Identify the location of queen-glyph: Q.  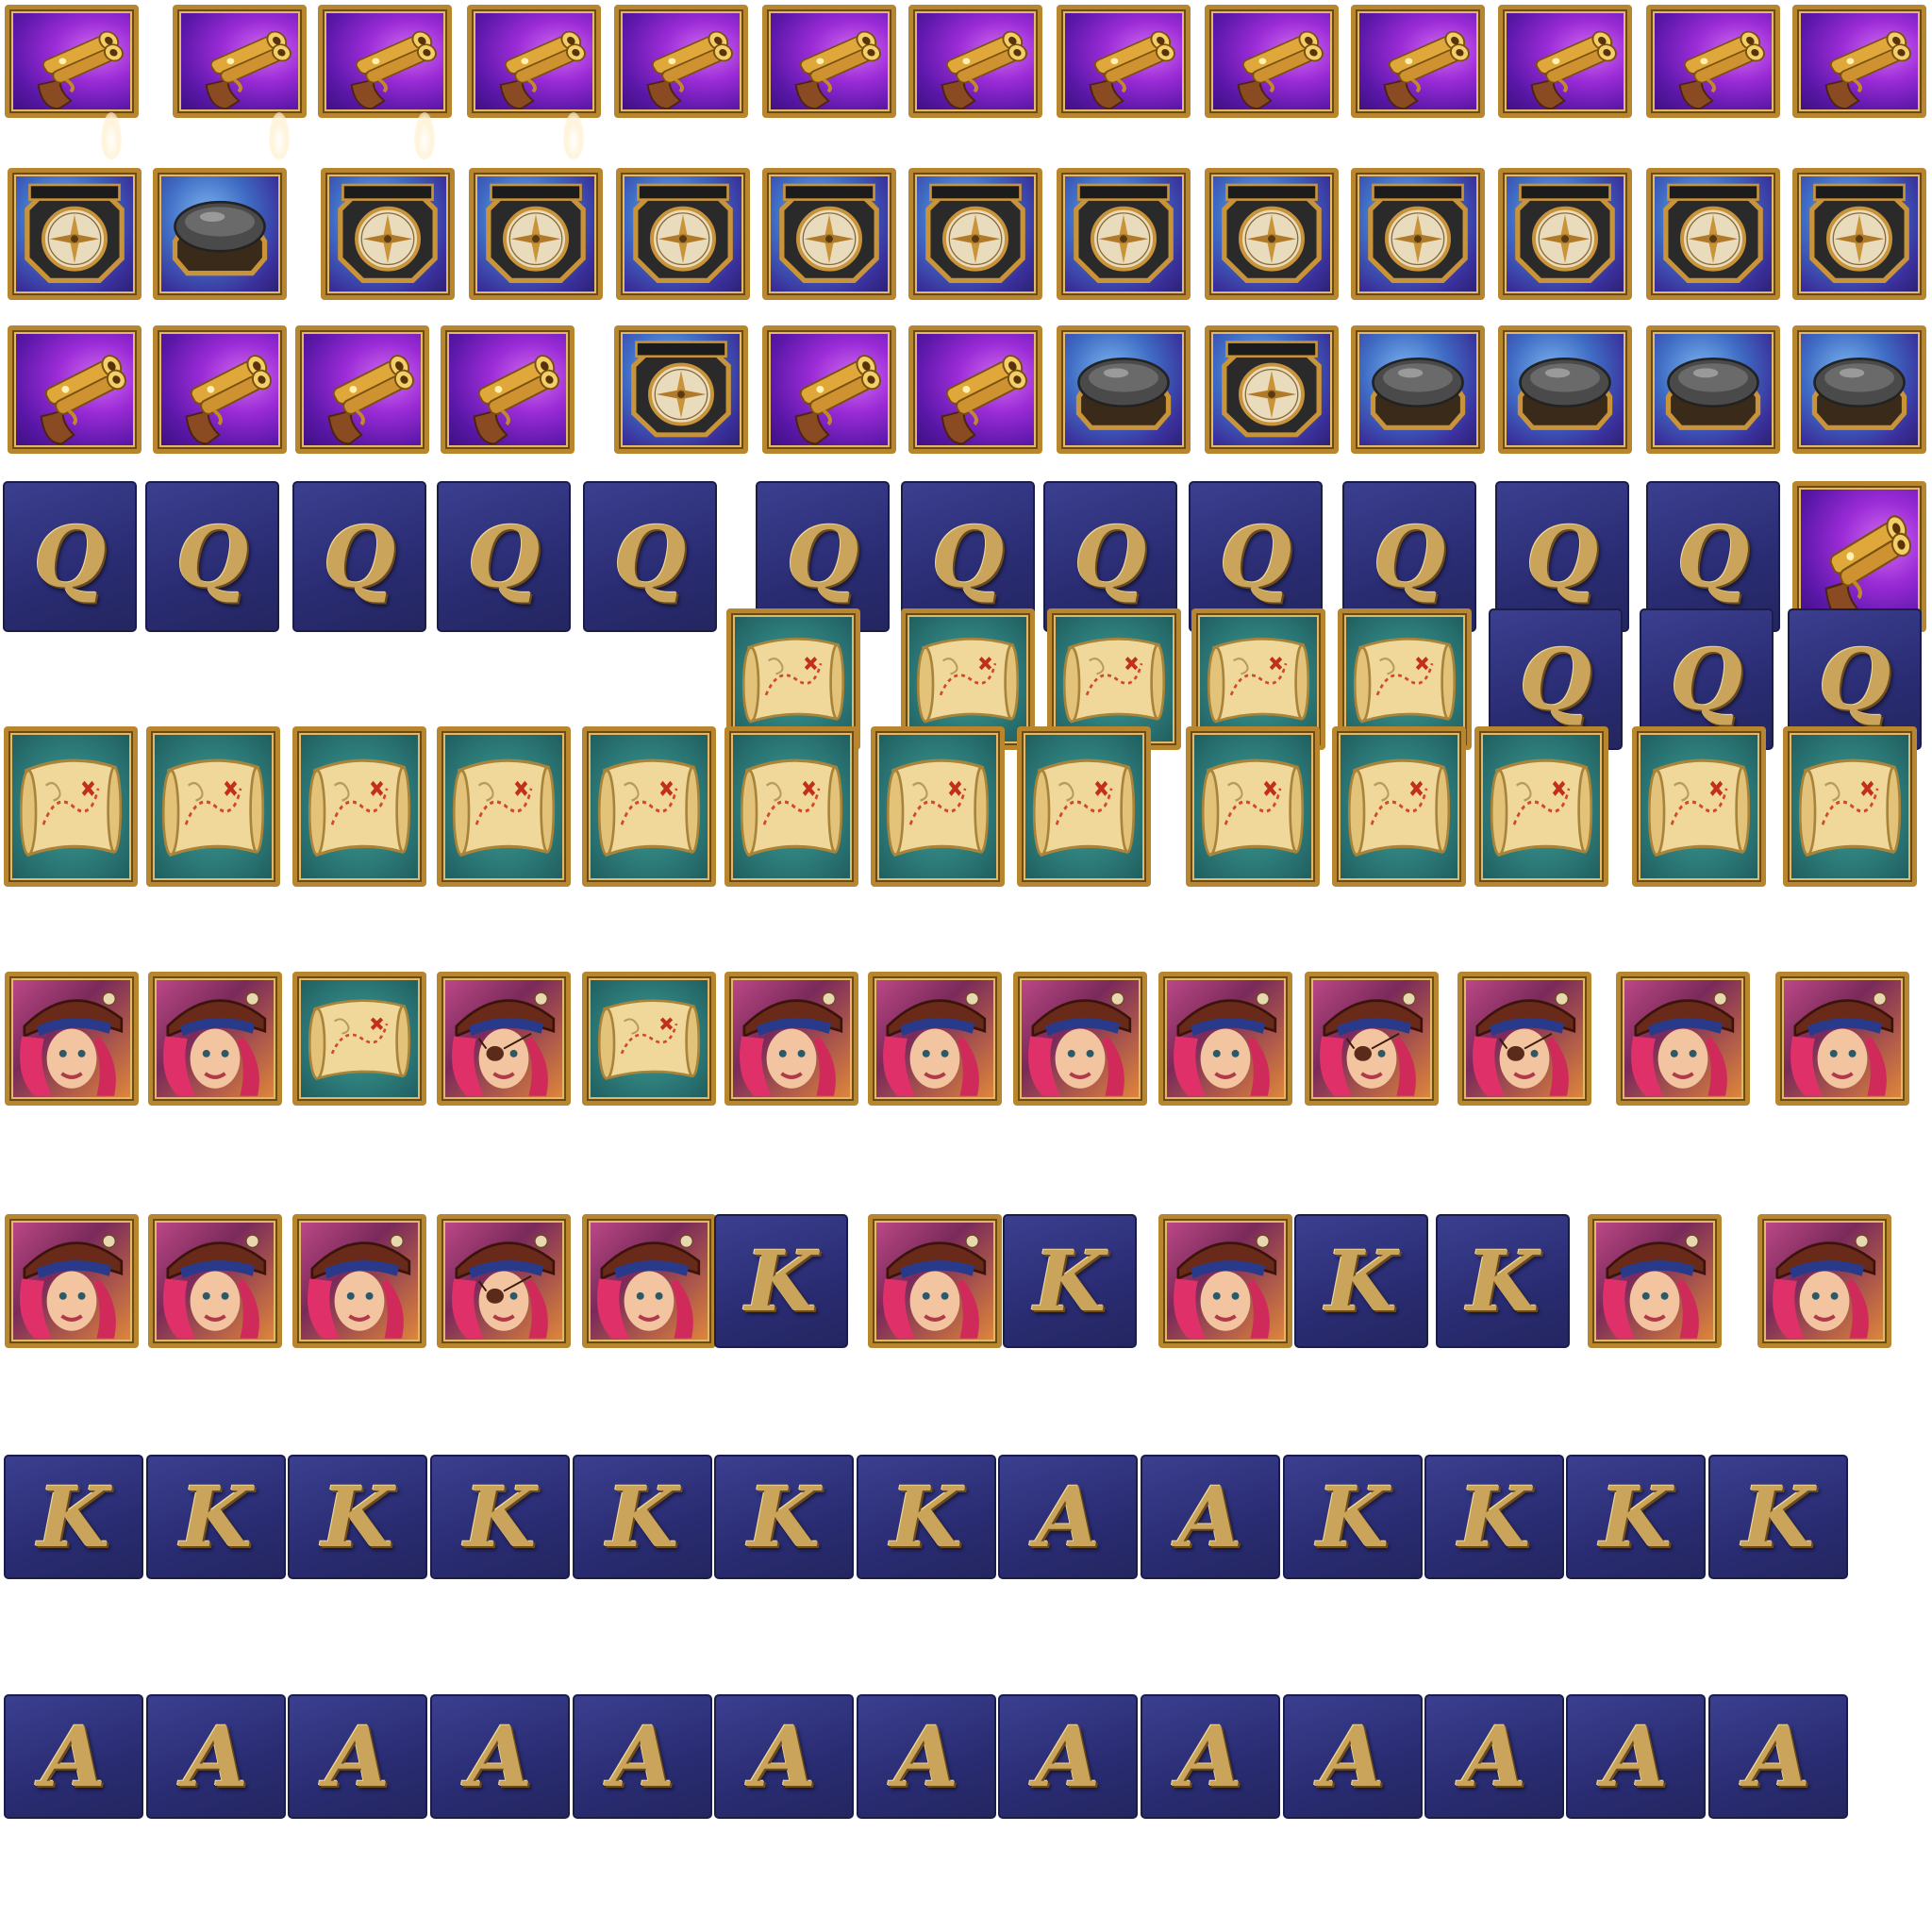
(504, 557).